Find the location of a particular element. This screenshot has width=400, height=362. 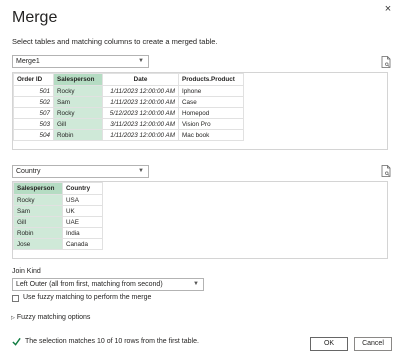

table-cell: 502 is located at coordinates (33, 102).